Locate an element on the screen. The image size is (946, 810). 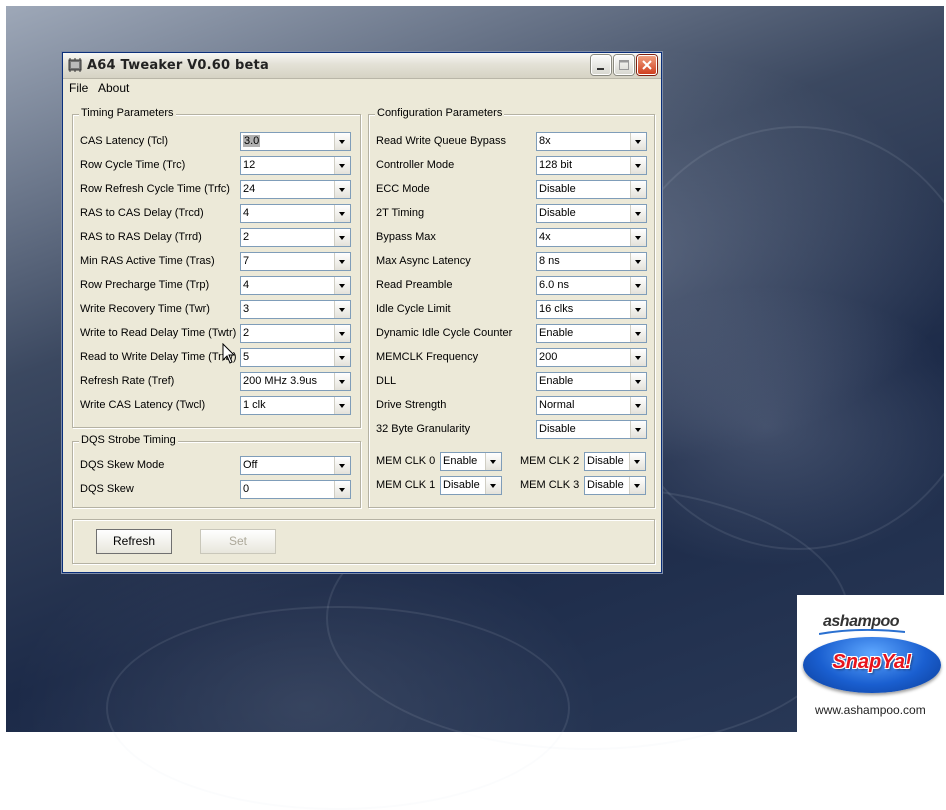
ashampoo-url: www.ashampoo.com is located at coordinates (870, 710).